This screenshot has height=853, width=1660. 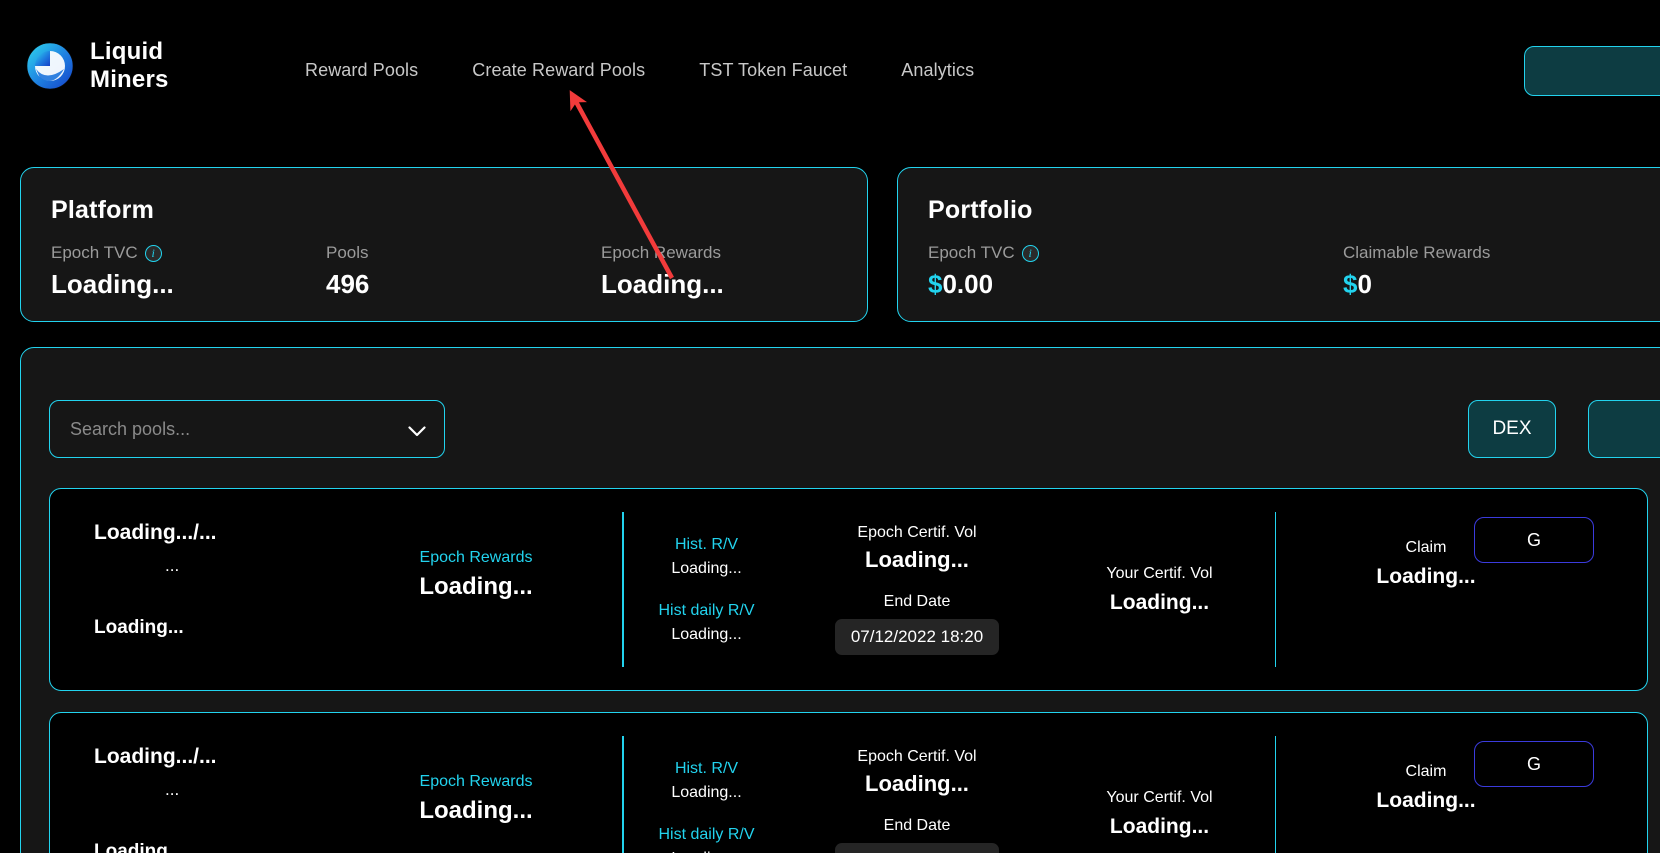 What do you see at coordinates (348, 284) in the screenshot?
I see `platform-pools-value: 496` at bounding box center [348, 284].